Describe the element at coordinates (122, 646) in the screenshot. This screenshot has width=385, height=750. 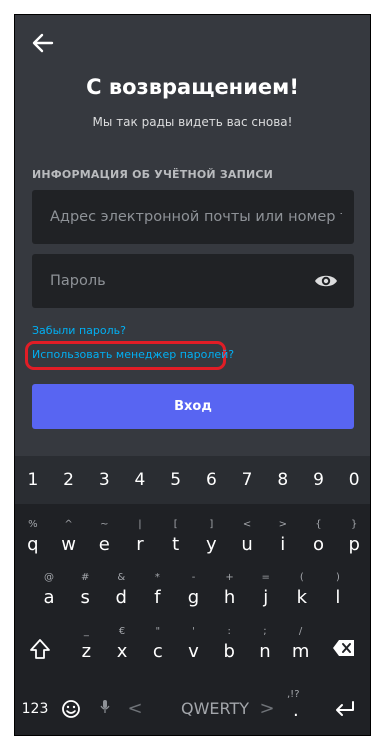
I see `key-x: € x` at that location.